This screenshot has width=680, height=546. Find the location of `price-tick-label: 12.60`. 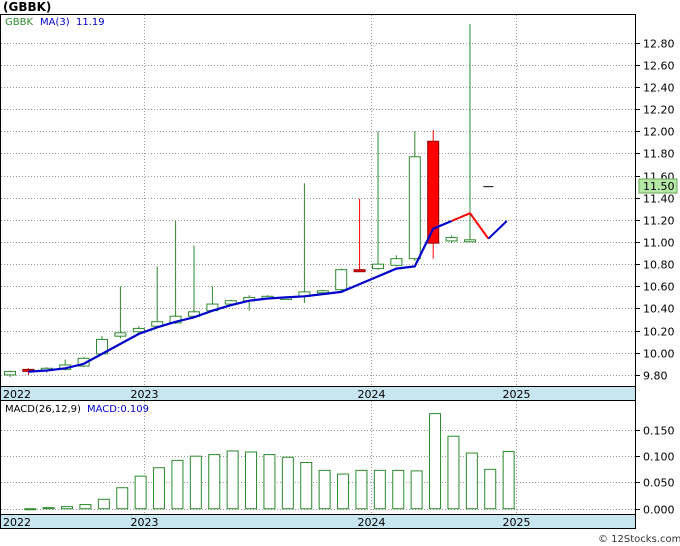

price-tick-label: 12.60 is located at coordinates (659, 66).